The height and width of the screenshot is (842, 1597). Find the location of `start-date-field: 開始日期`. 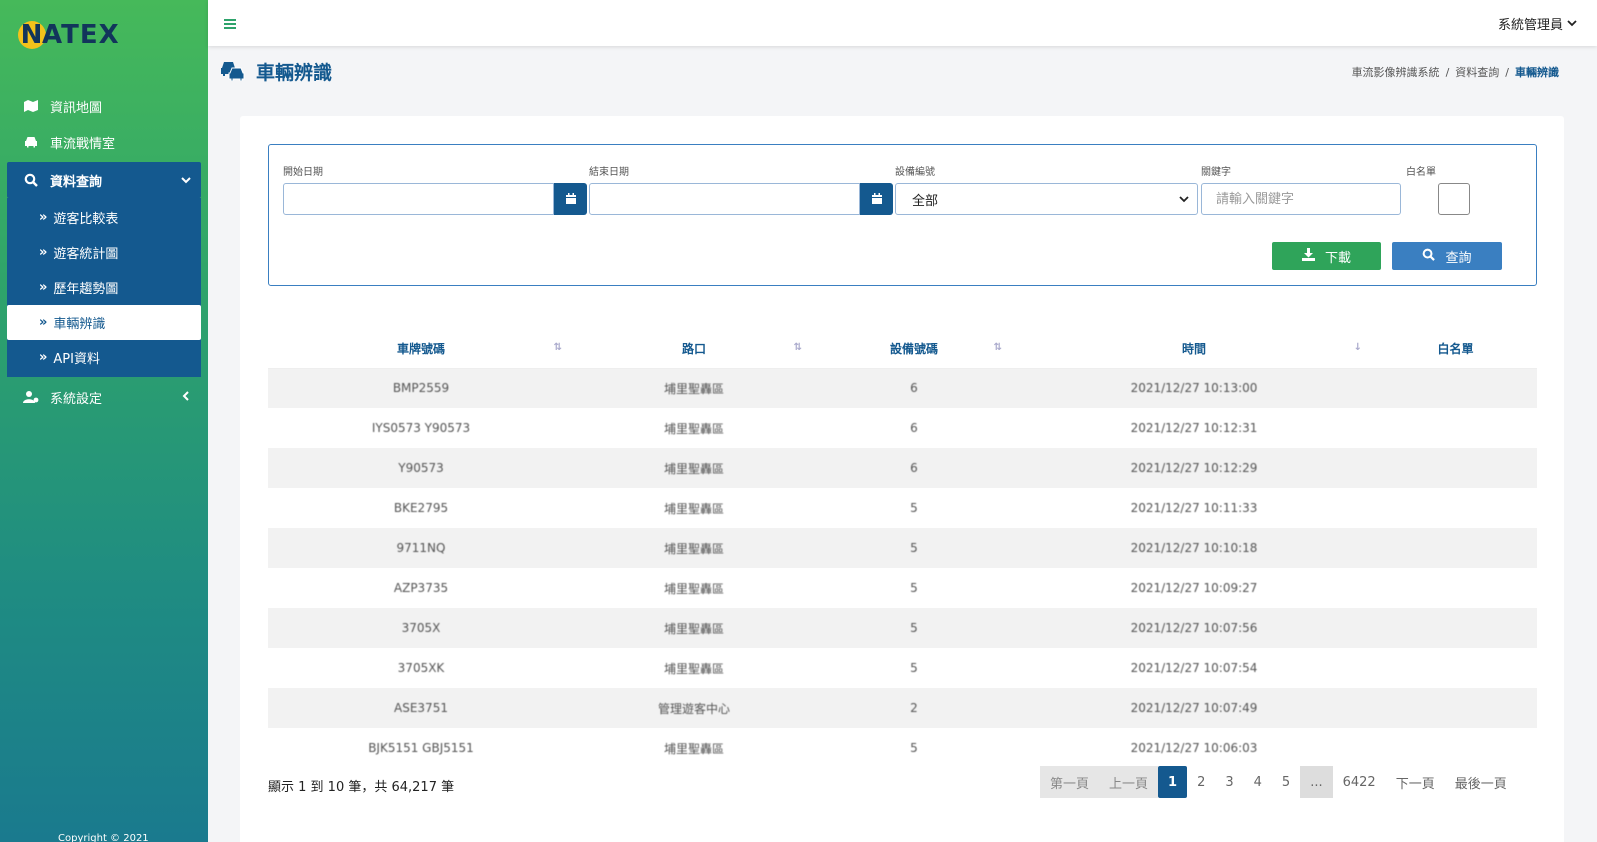

start-date-field: 開始日期 is located at coordinates (435, 189).